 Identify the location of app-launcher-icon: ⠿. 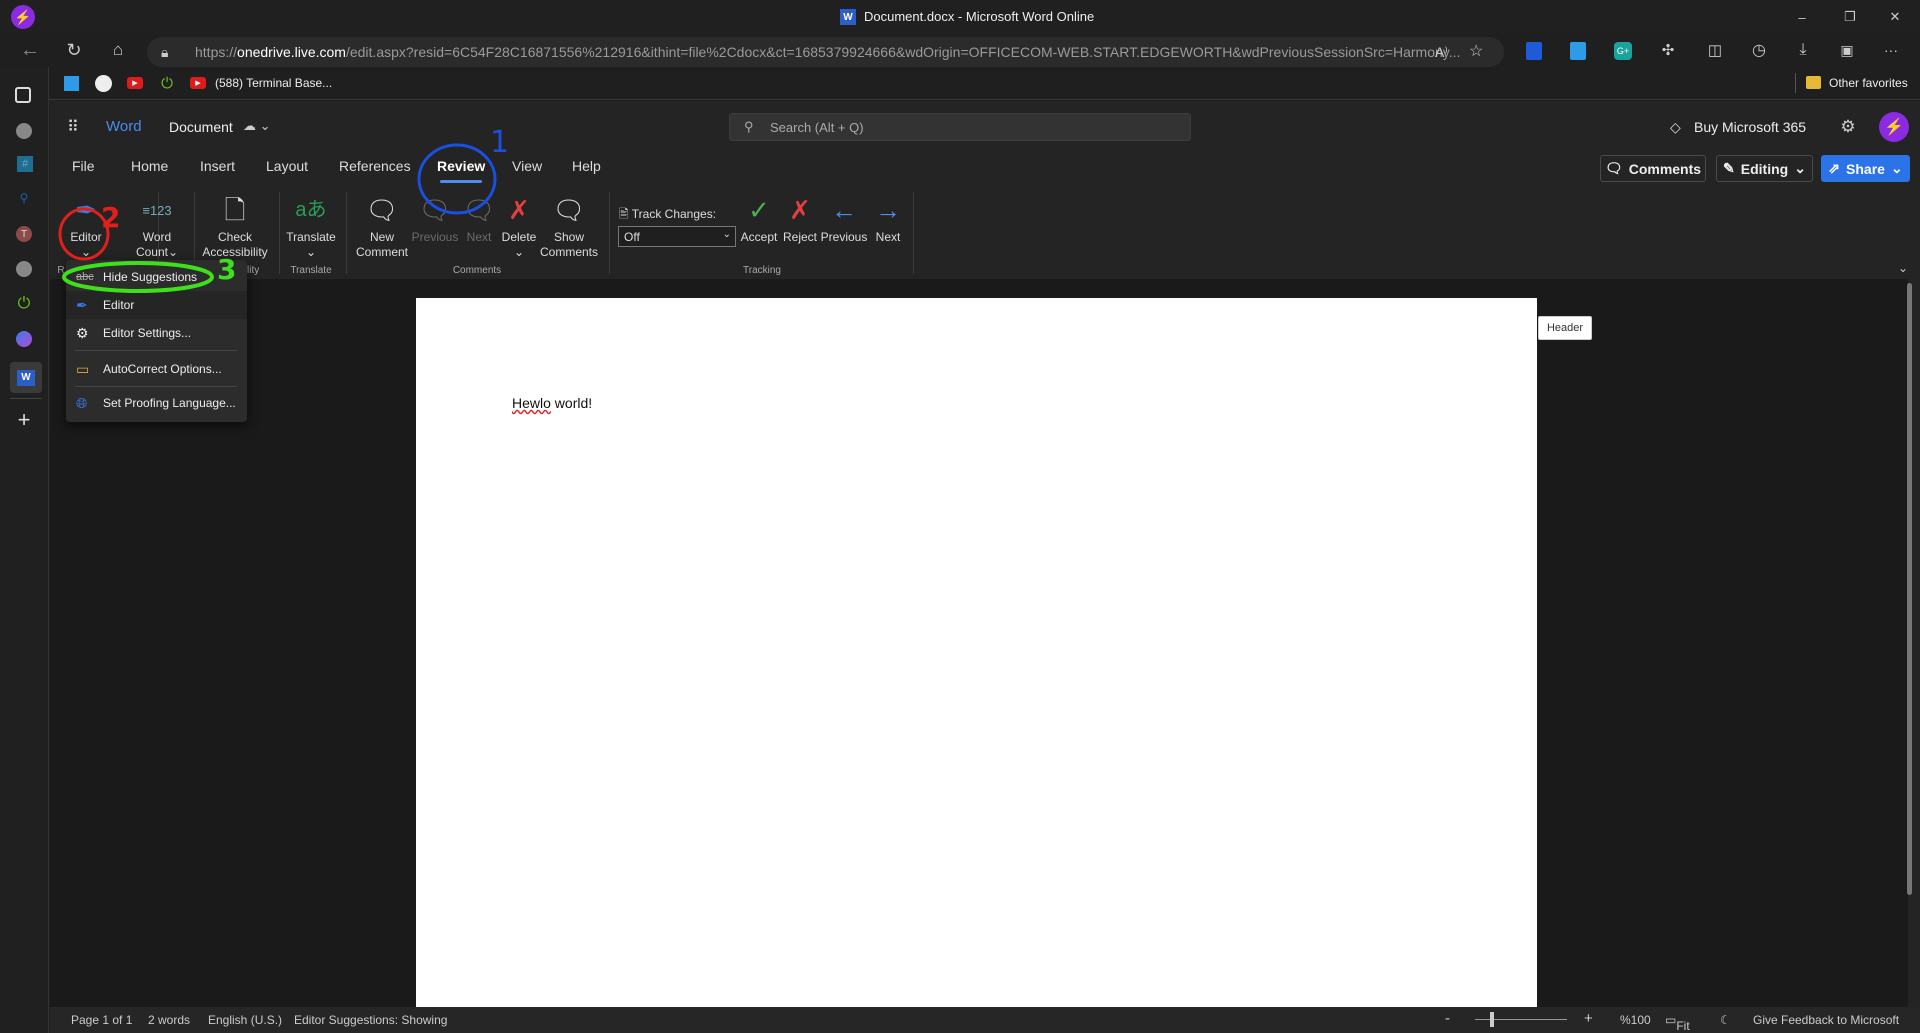
(73, 127).